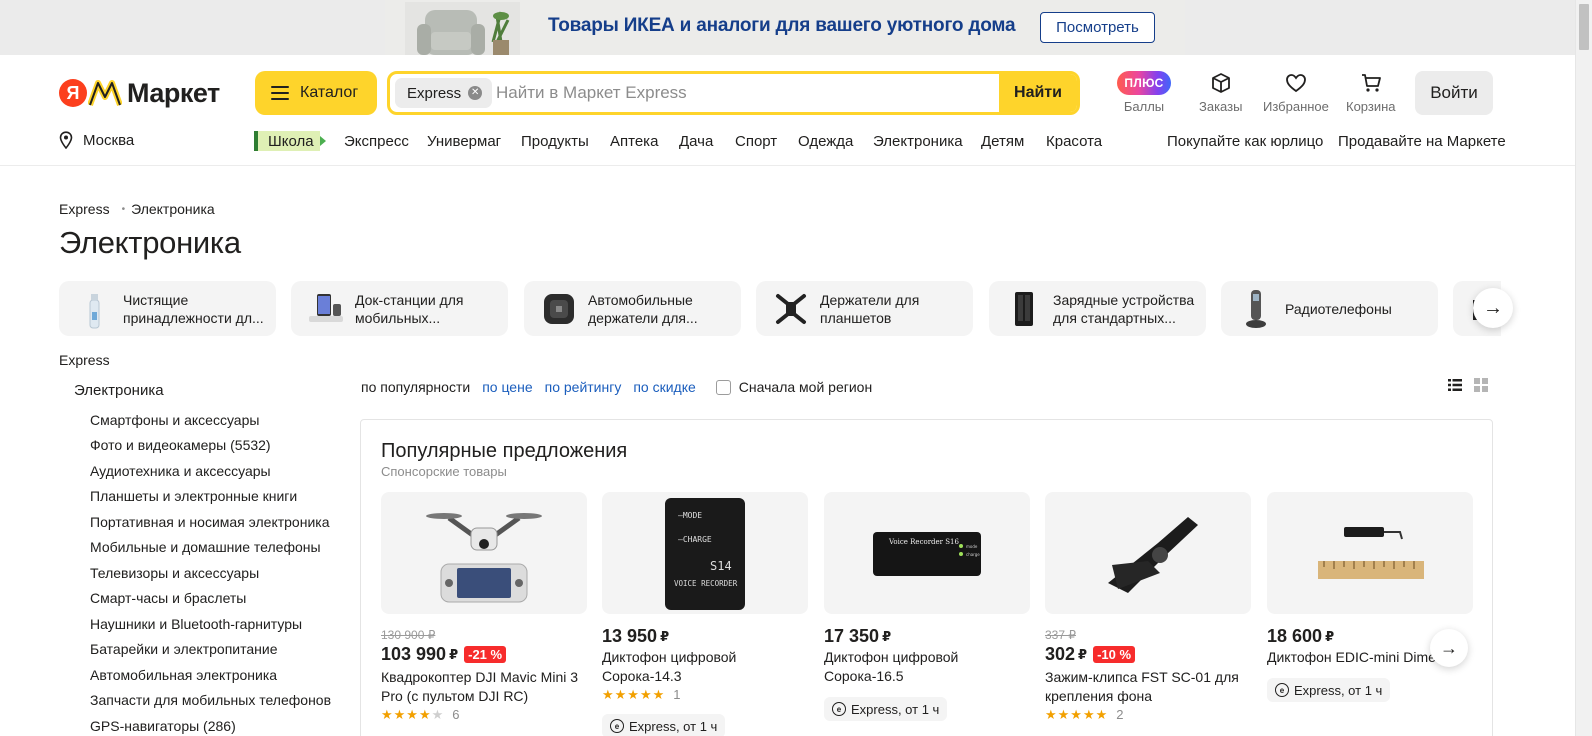 The height and width of the screenshot is (736, 1592). I want to click on sort-discount: по скидке, so click(664, 387).